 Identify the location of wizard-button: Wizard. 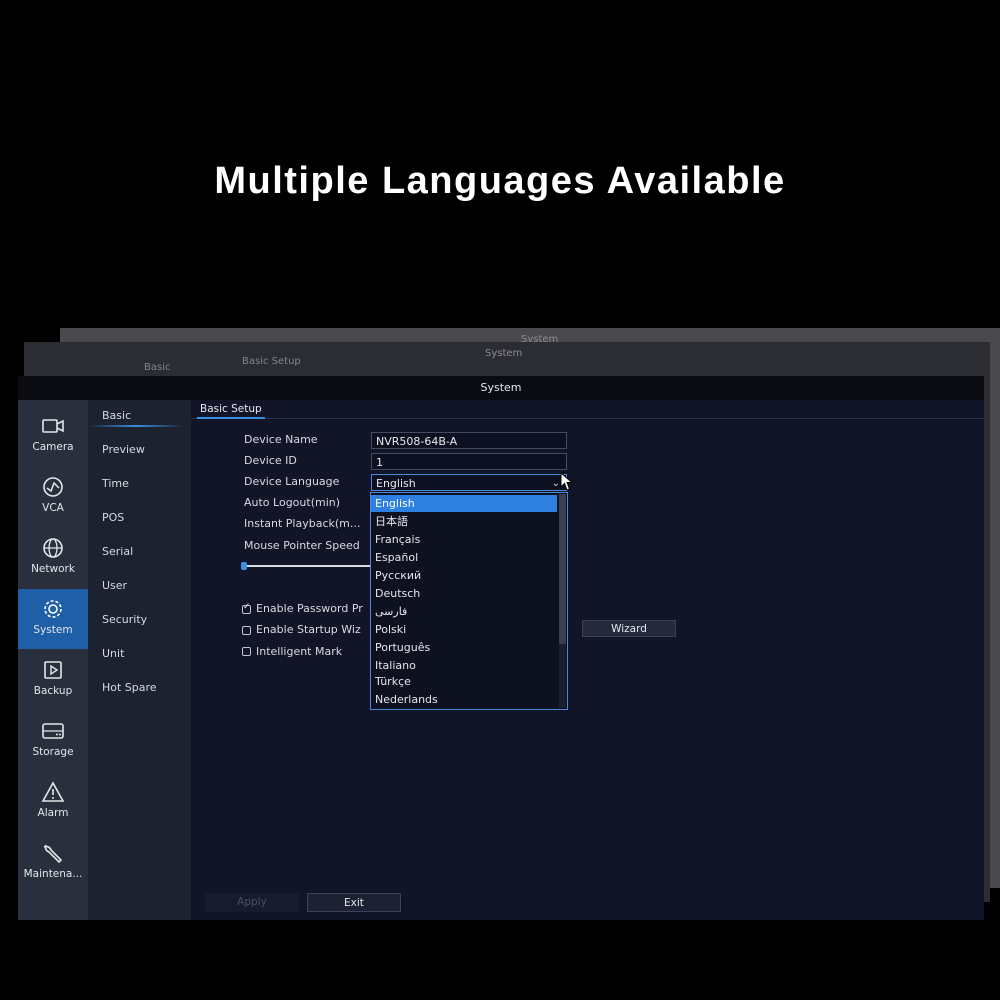
(629, 628).